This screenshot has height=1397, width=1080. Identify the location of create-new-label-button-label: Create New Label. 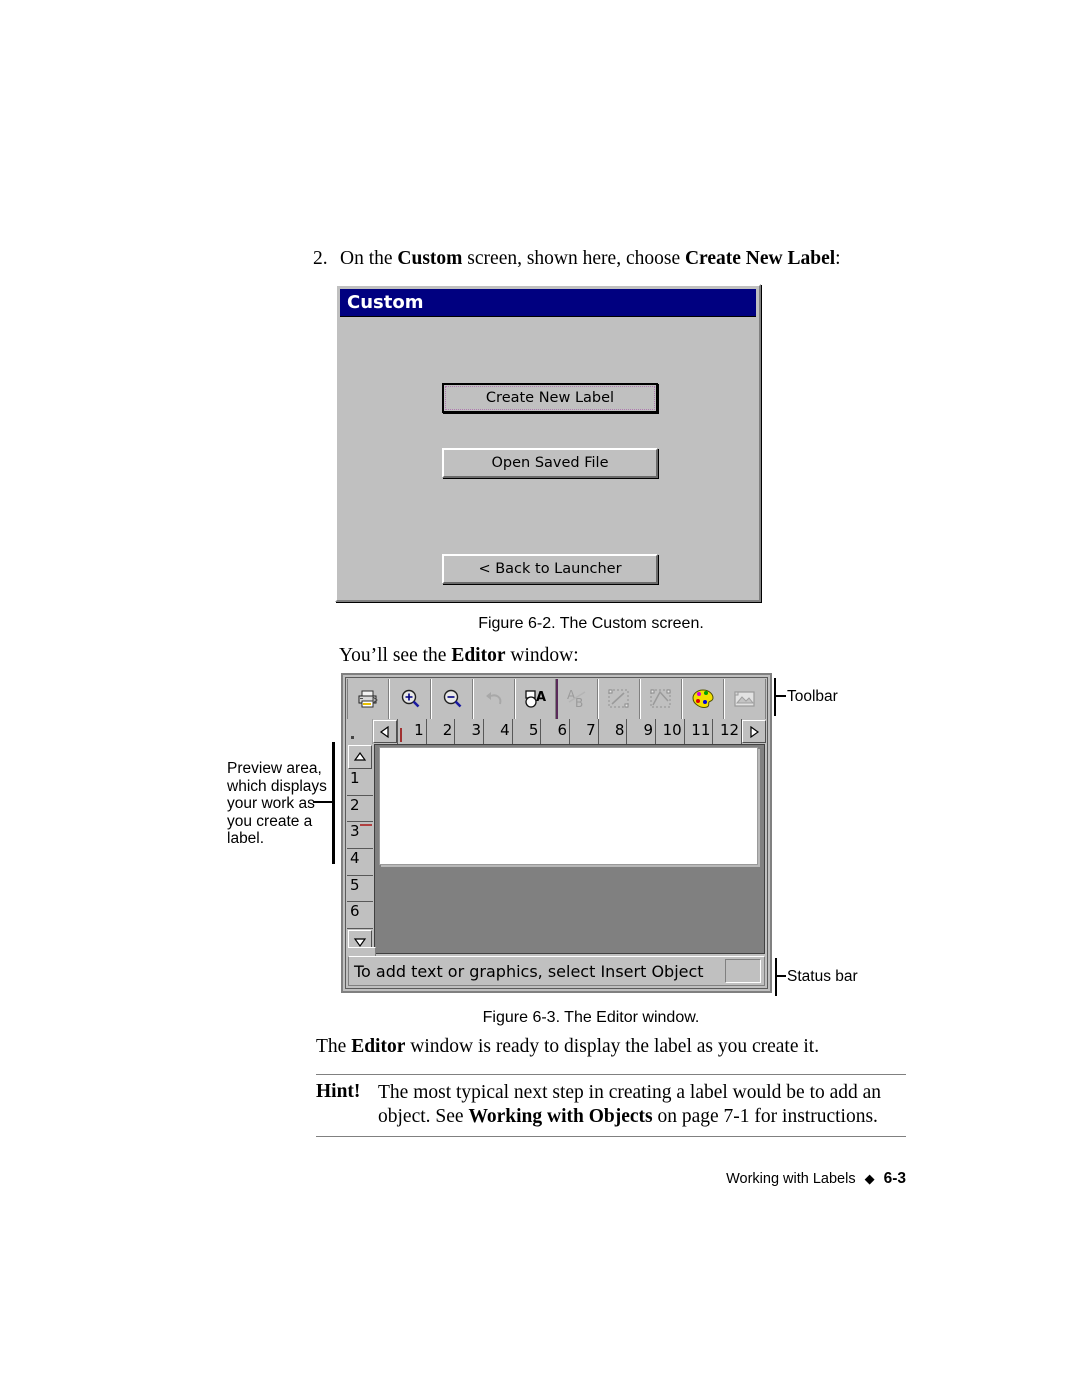
(550, 398).